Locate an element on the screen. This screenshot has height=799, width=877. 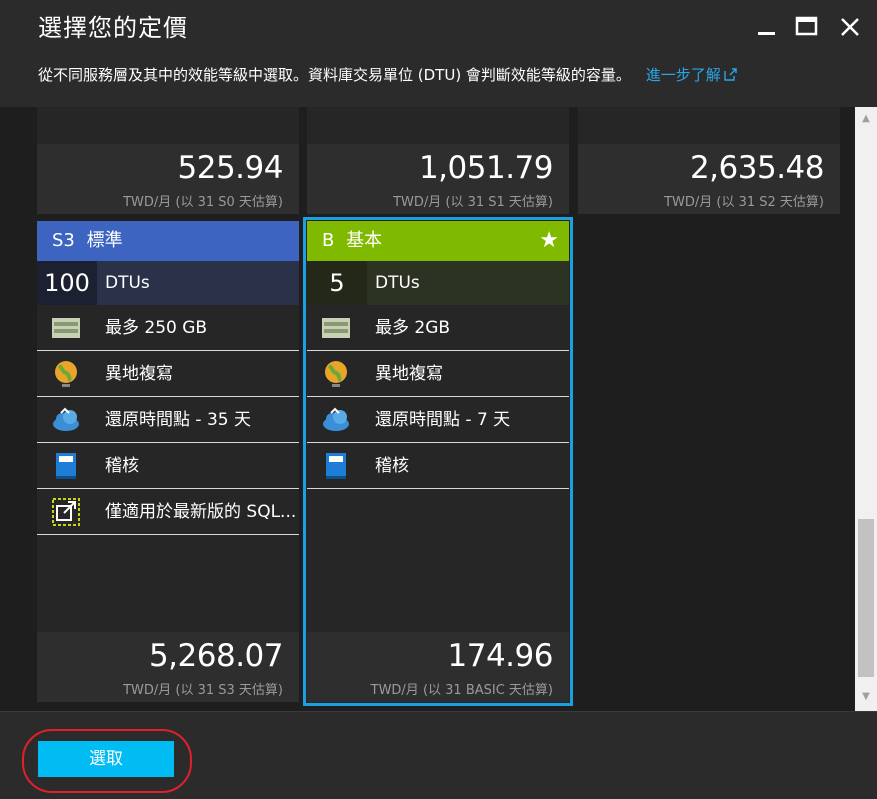
price-value: 1,051.79 is located at coordinates (486, 168).